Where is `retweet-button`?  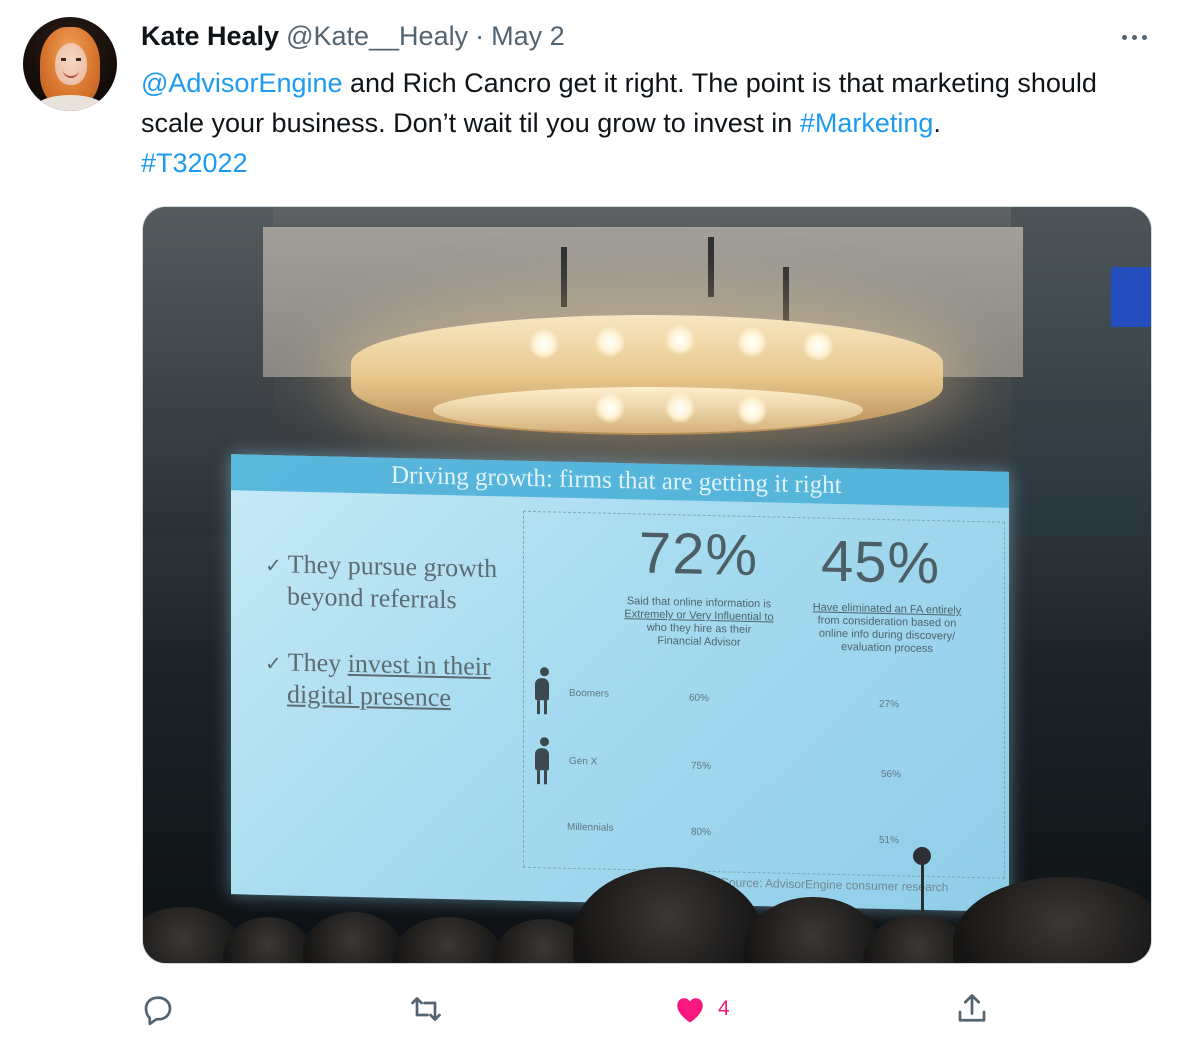
retweet-button is located at coordinates (426, 1009).